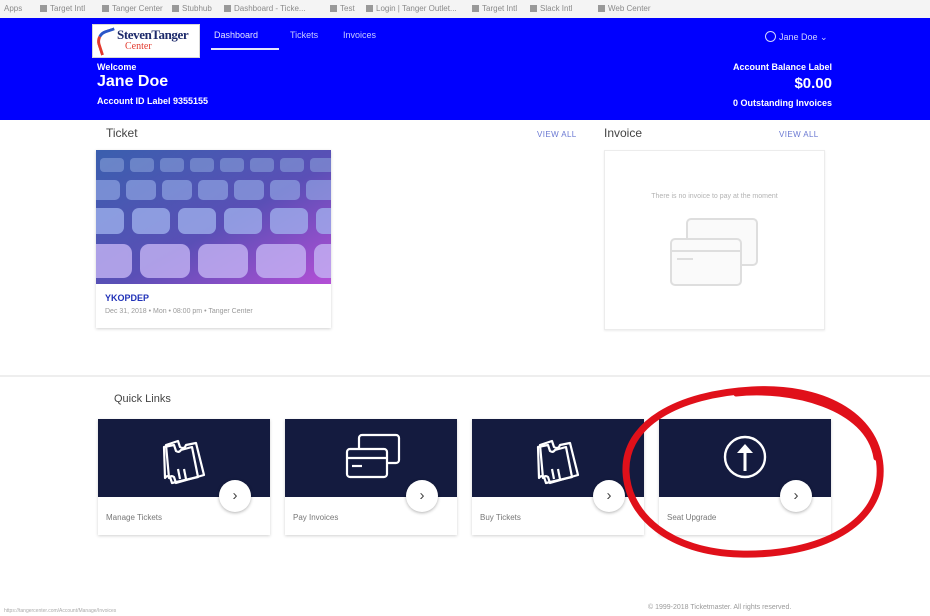  Describe the element at coordinates (153, 101) in the screenshot. I see `account-id: Account ID Label 9355155` at that location.